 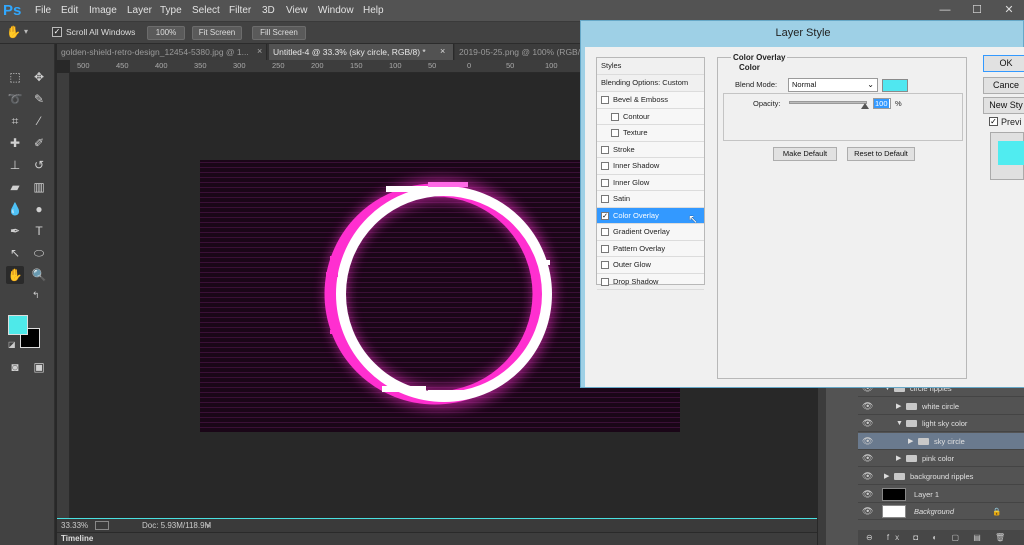 What do you see at coordinates (36, 295) in the screenshot?
I see `swap-colors-icon: ↰` at bounding box center [36, 295].